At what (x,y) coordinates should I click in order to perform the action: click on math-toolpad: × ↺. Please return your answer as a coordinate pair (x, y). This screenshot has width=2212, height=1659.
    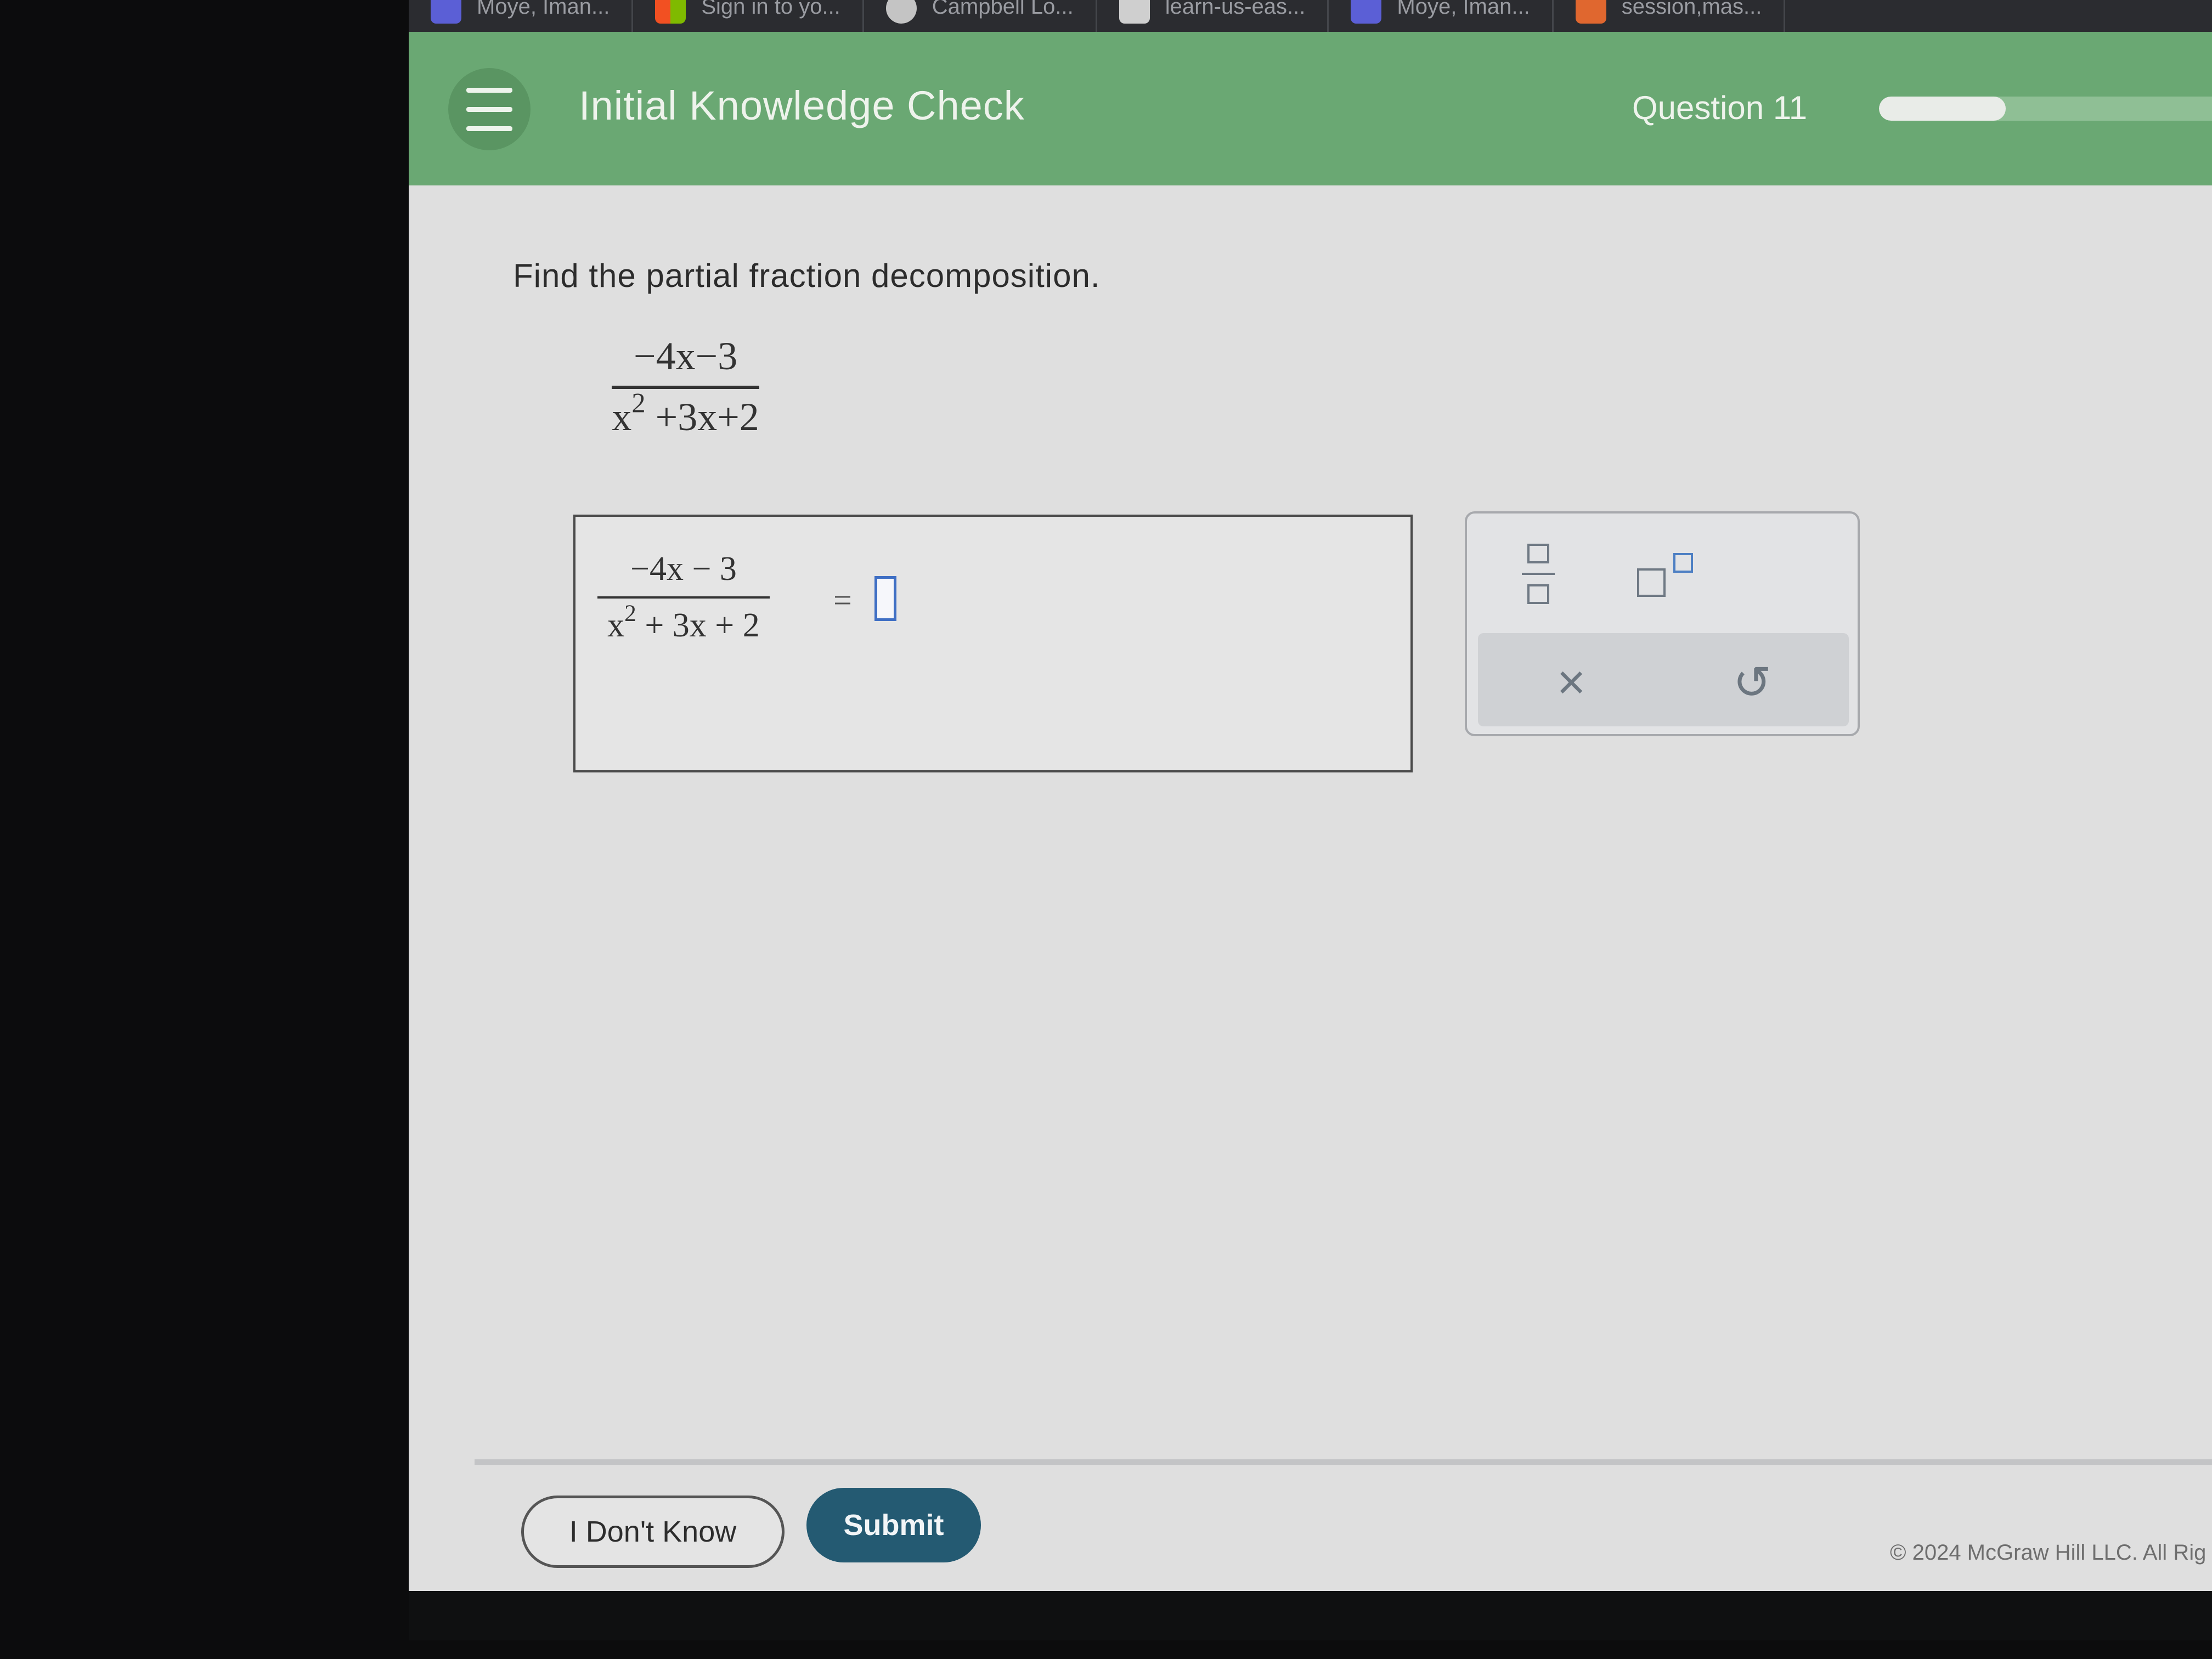
    Looking at the image, I should click on (1662, 623).